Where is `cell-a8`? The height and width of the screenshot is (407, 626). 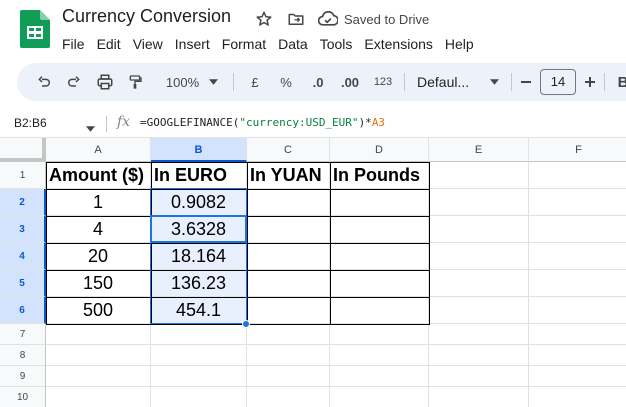
cell-a8 is located at coordinates (98, 355).